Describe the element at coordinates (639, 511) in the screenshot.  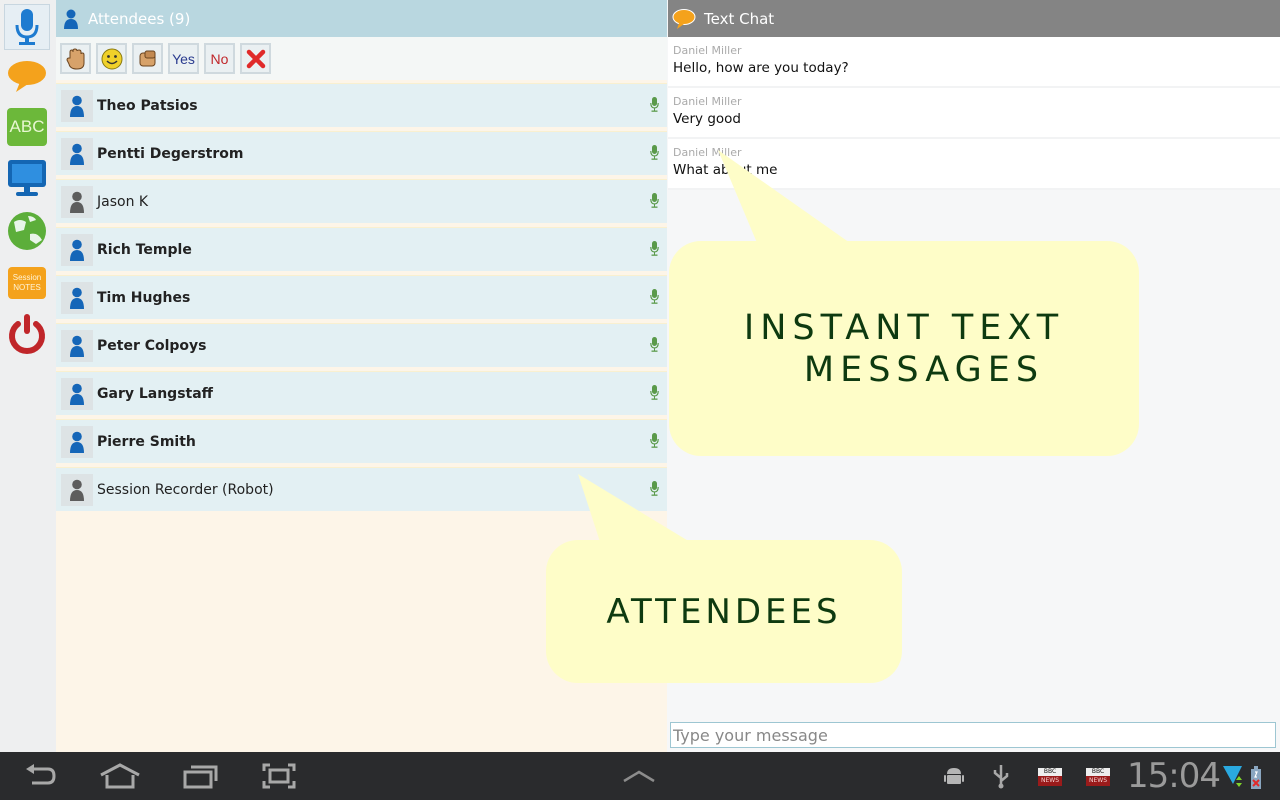
I see `attendees-callout-pointer` at that location.